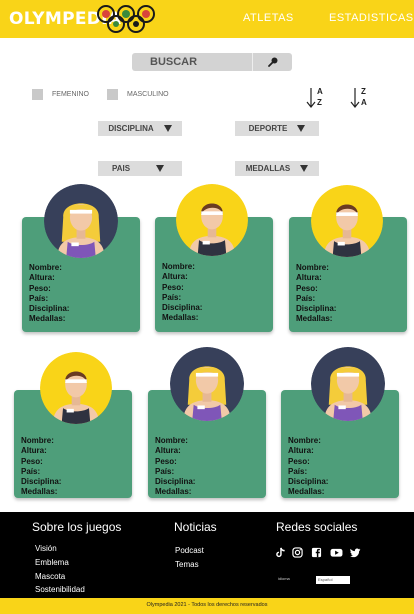 The image size is (414, 614). What do you see at coordinates (268, 168) in the screenshot?
I see `dropdown-medallas-label: MEDALLAS` at bounding box center [268, 168].